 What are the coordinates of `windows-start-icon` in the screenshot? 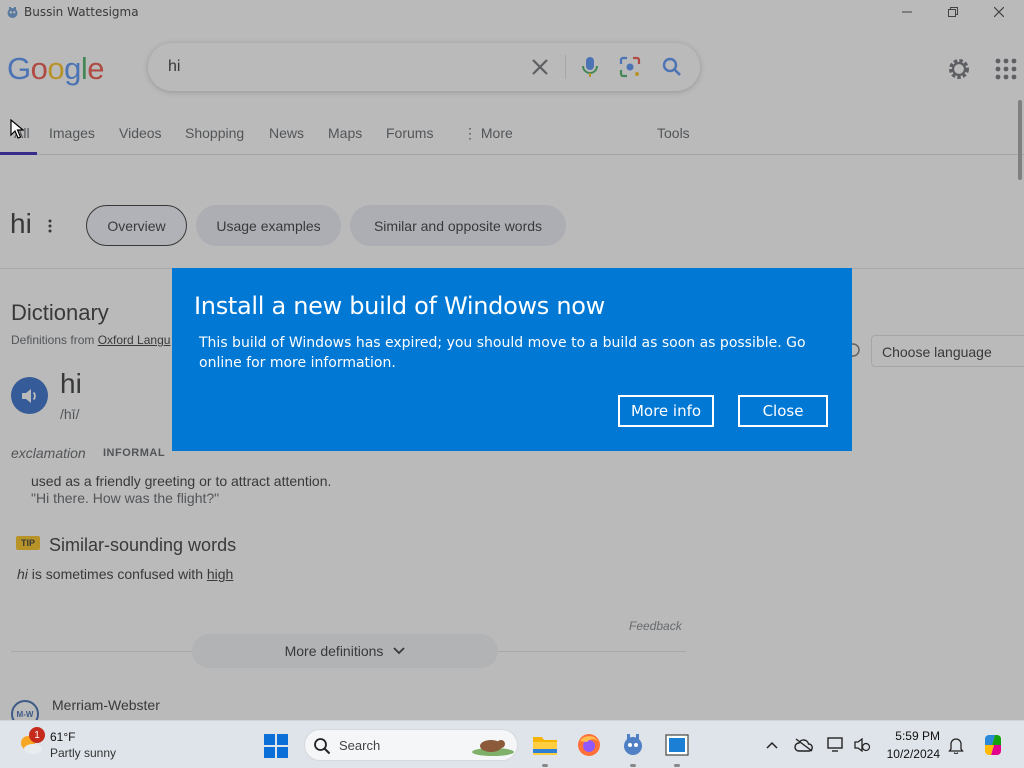 It's located at (276, 746).